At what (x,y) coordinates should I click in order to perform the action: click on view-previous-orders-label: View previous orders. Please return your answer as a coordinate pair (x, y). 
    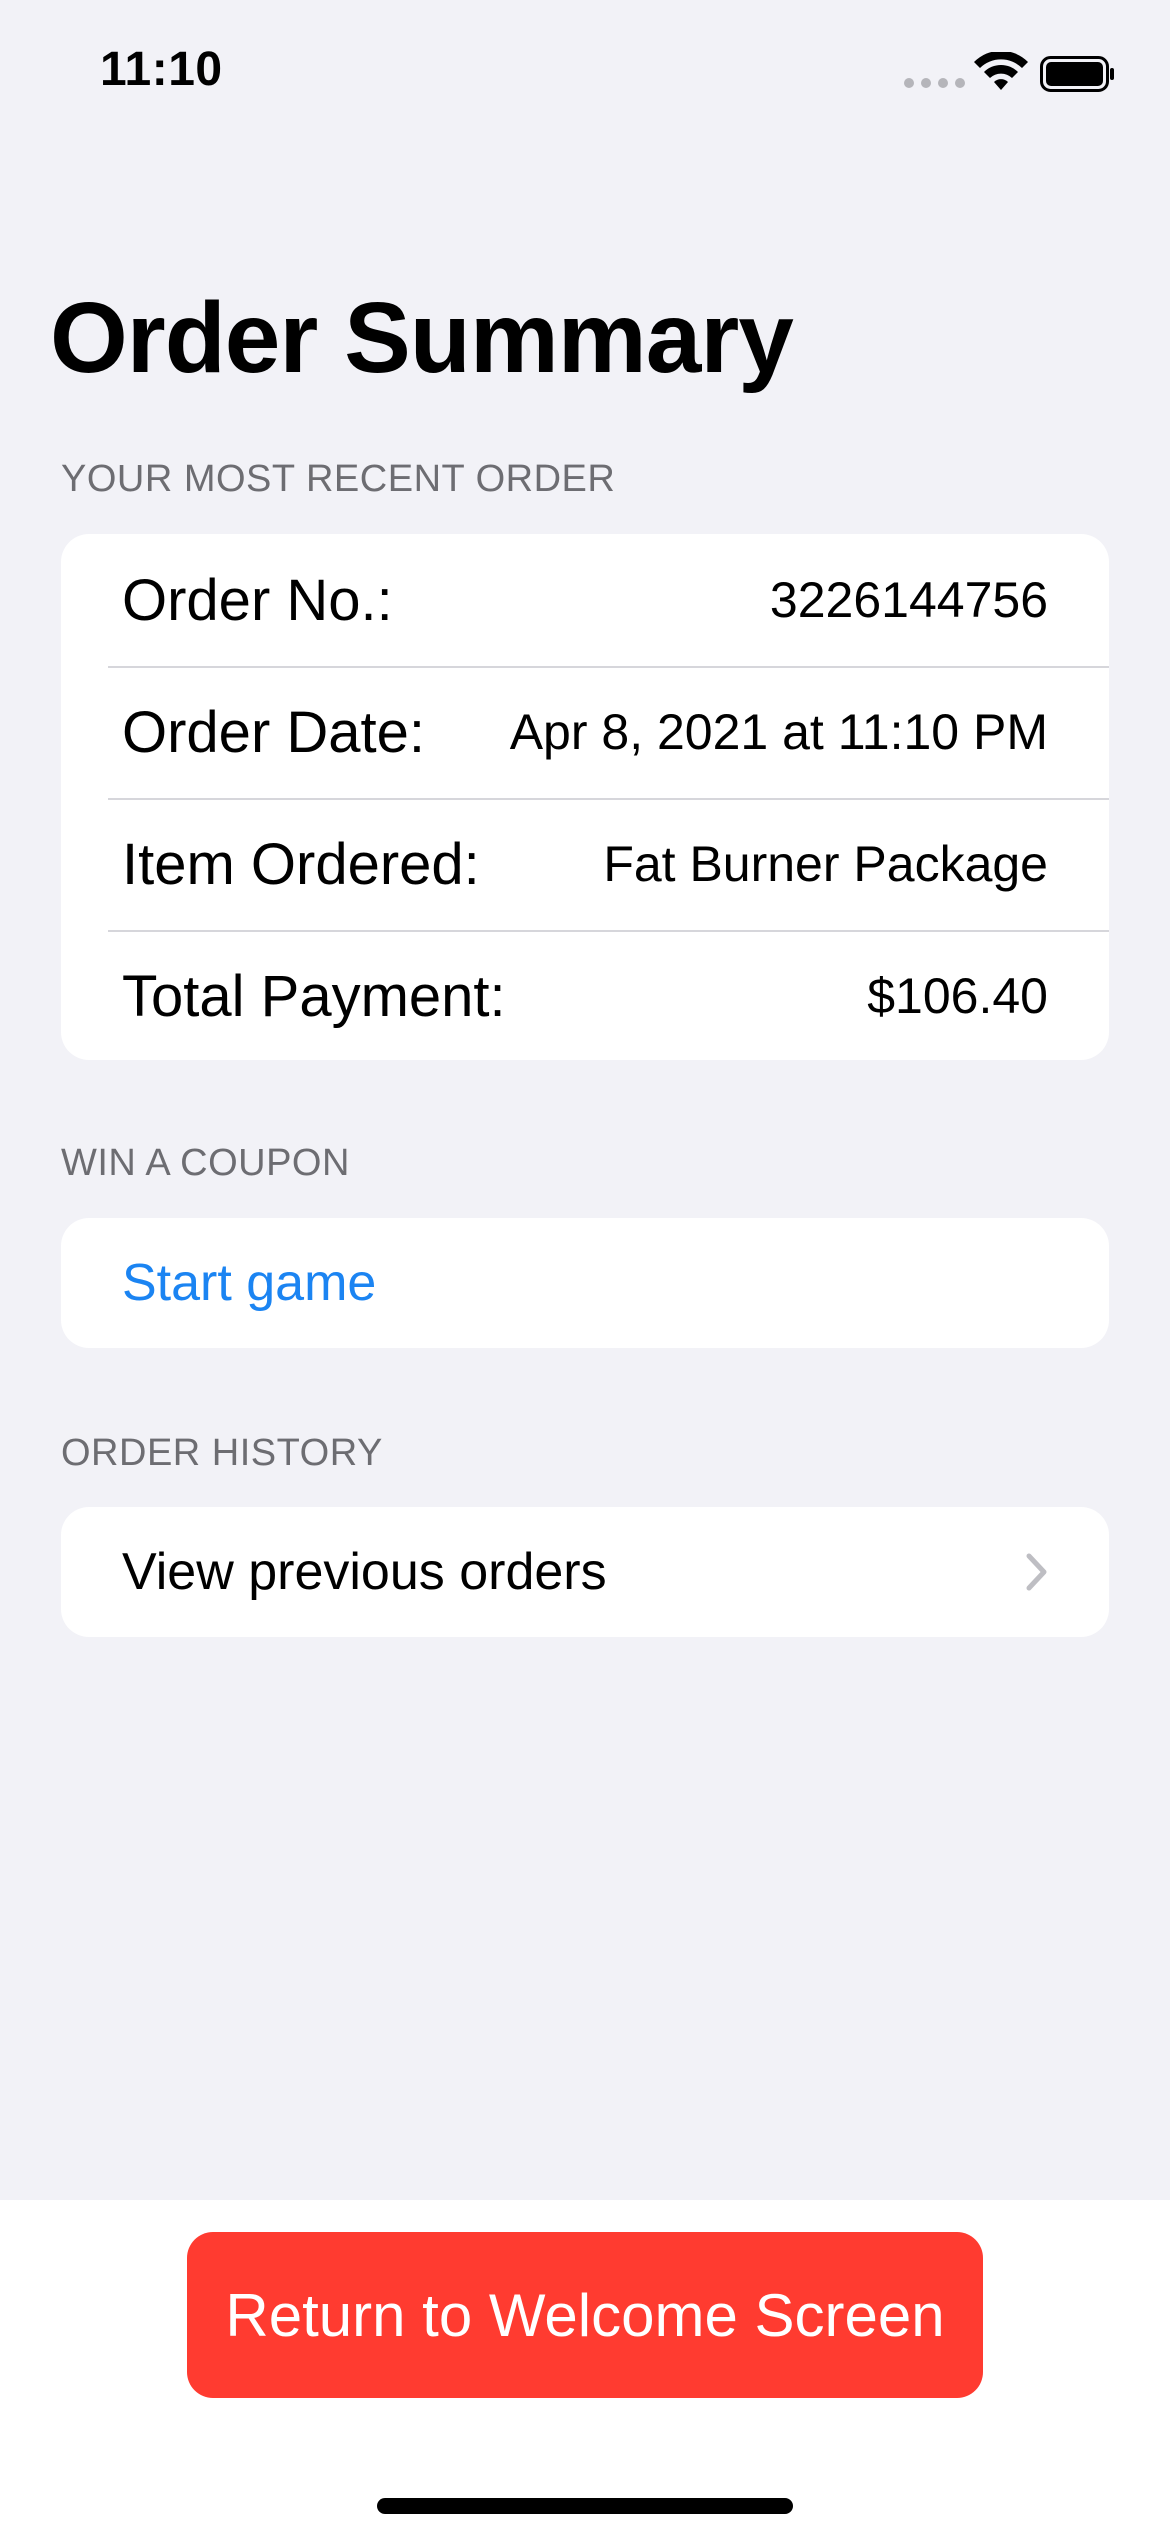
    Looking at the image, I should click on (364, 1572).